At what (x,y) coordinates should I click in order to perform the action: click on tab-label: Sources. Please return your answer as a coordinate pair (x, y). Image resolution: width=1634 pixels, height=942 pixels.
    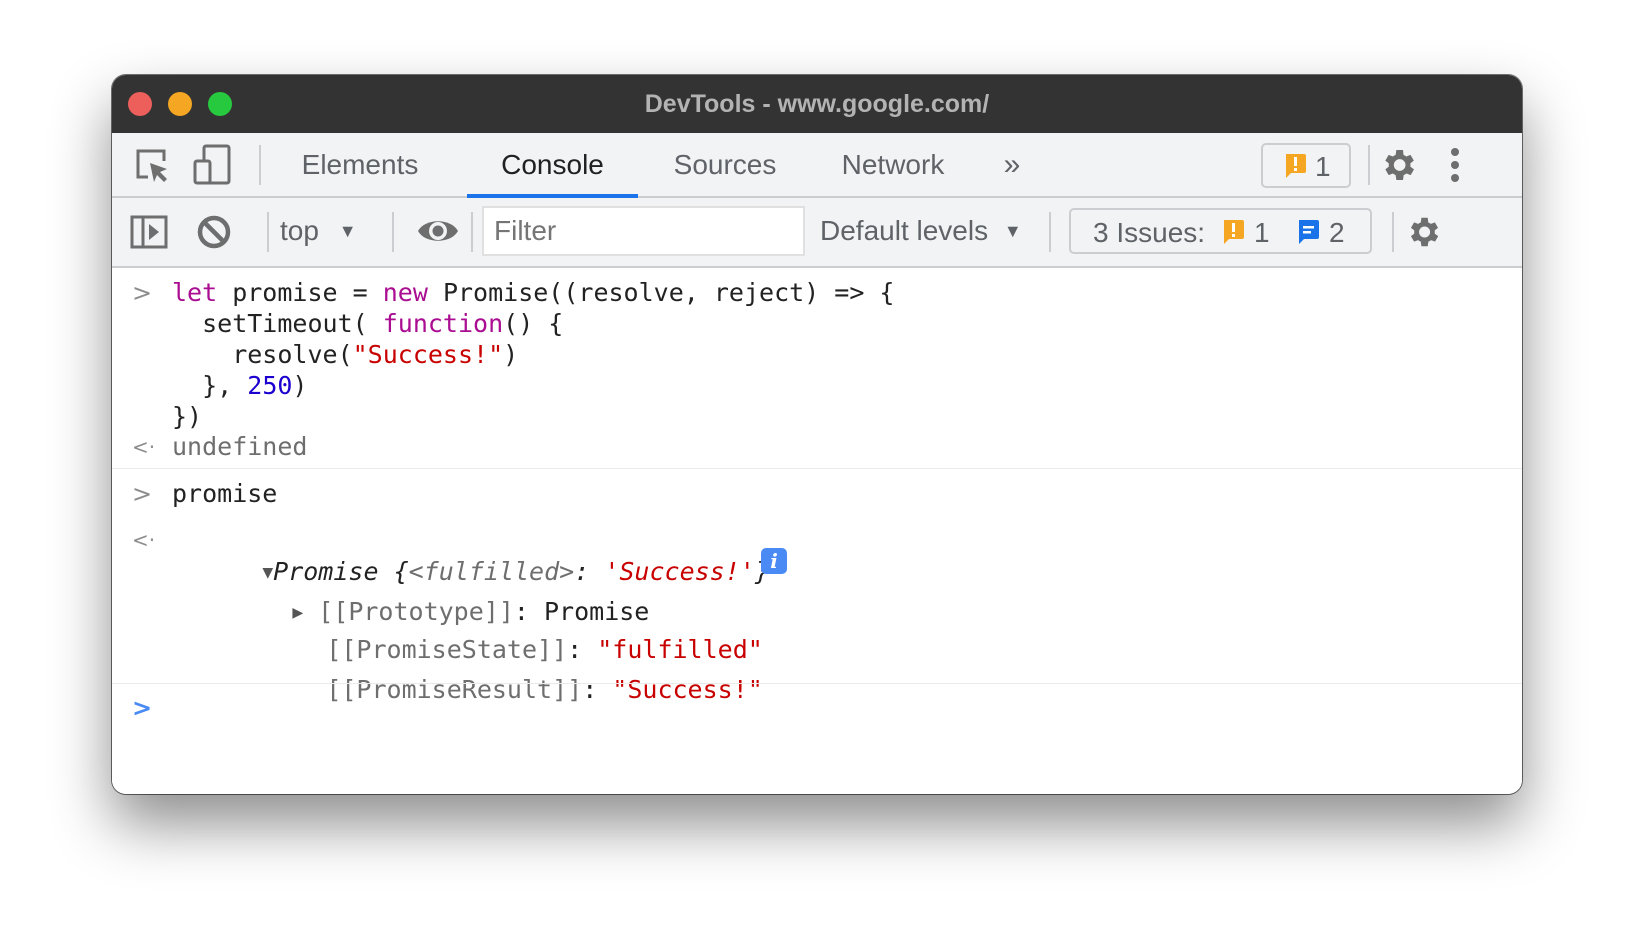
    Looking at the image, I should click on (725, 164).